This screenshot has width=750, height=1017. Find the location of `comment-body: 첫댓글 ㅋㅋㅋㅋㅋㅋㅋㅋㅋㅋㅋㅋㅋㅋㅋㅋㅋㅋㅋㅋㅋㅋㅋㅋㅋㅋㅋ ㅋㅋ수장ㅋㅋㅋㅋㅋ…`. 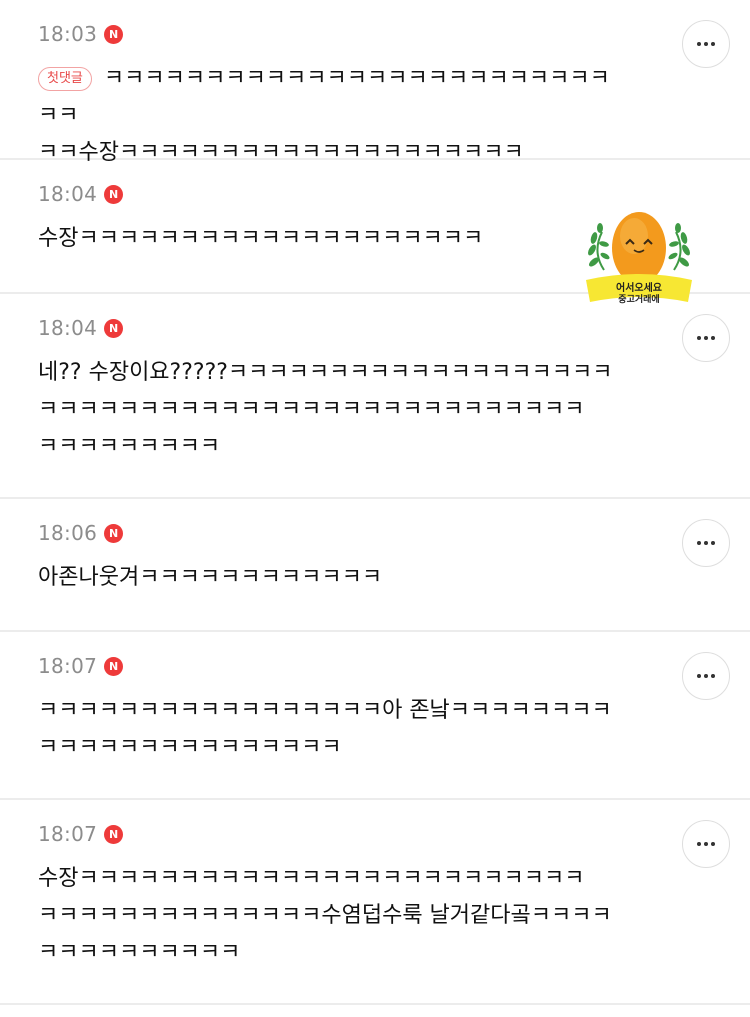

comment-body: 첫댓글 ㅋㅋㅋㅋㅋㅋㅋㅋㅋㅋㅋㅋㅋㅋㅋㅋㅋㅋㅋㅋㅋㅋㅋㅋㅋㅋㅋ ㅋㅋ수장ㅋㅋㅋㅋㅋ… is located at coordinates (334, 115).